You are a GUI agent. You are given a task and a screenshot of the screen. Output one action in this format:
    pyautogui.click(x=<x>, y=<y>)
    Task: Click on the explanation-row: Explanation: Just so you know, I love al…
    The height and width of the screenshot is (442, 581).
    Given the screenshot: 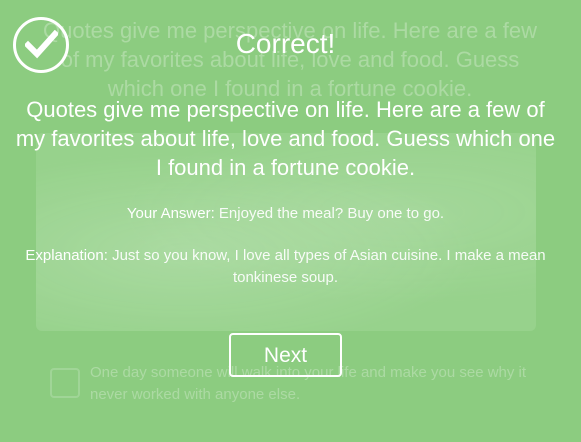 What is the action you would take?
    pyautogui.click(x=285, y=267)
    